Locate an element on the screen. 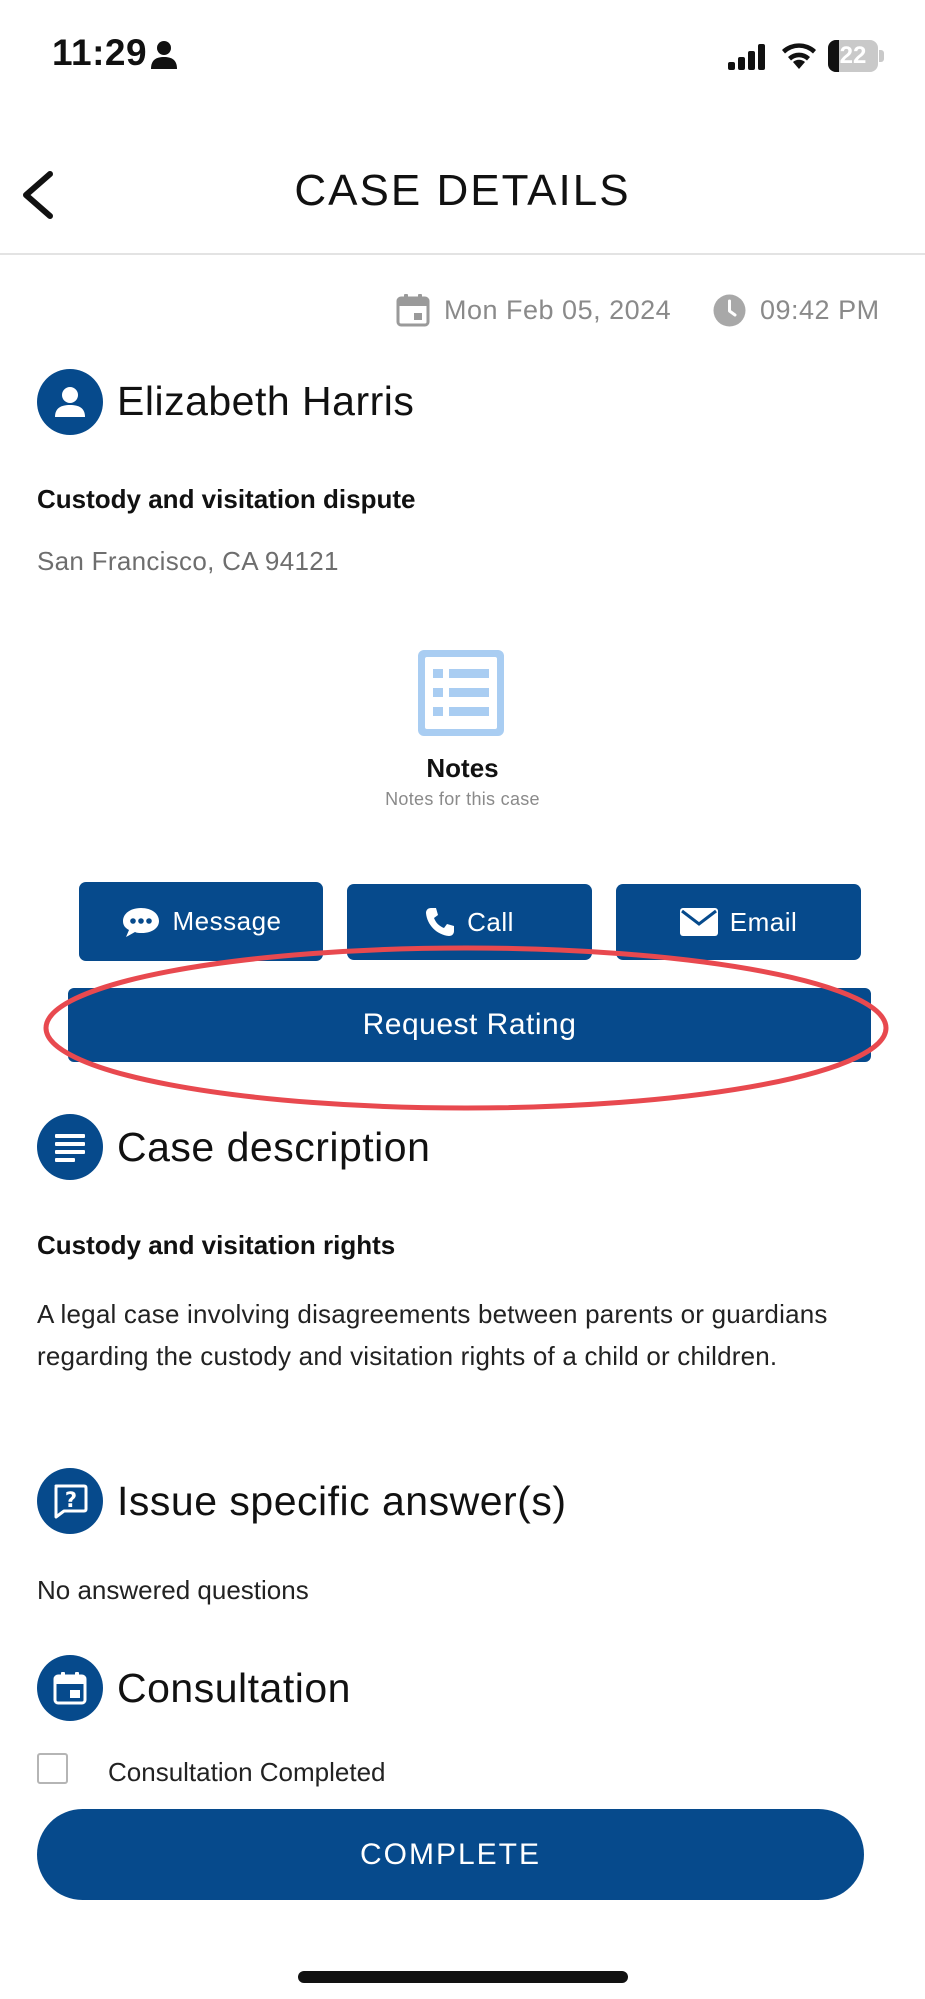 The image size is (925, 1999). email-button: Email is located at coordinates (738, 922).